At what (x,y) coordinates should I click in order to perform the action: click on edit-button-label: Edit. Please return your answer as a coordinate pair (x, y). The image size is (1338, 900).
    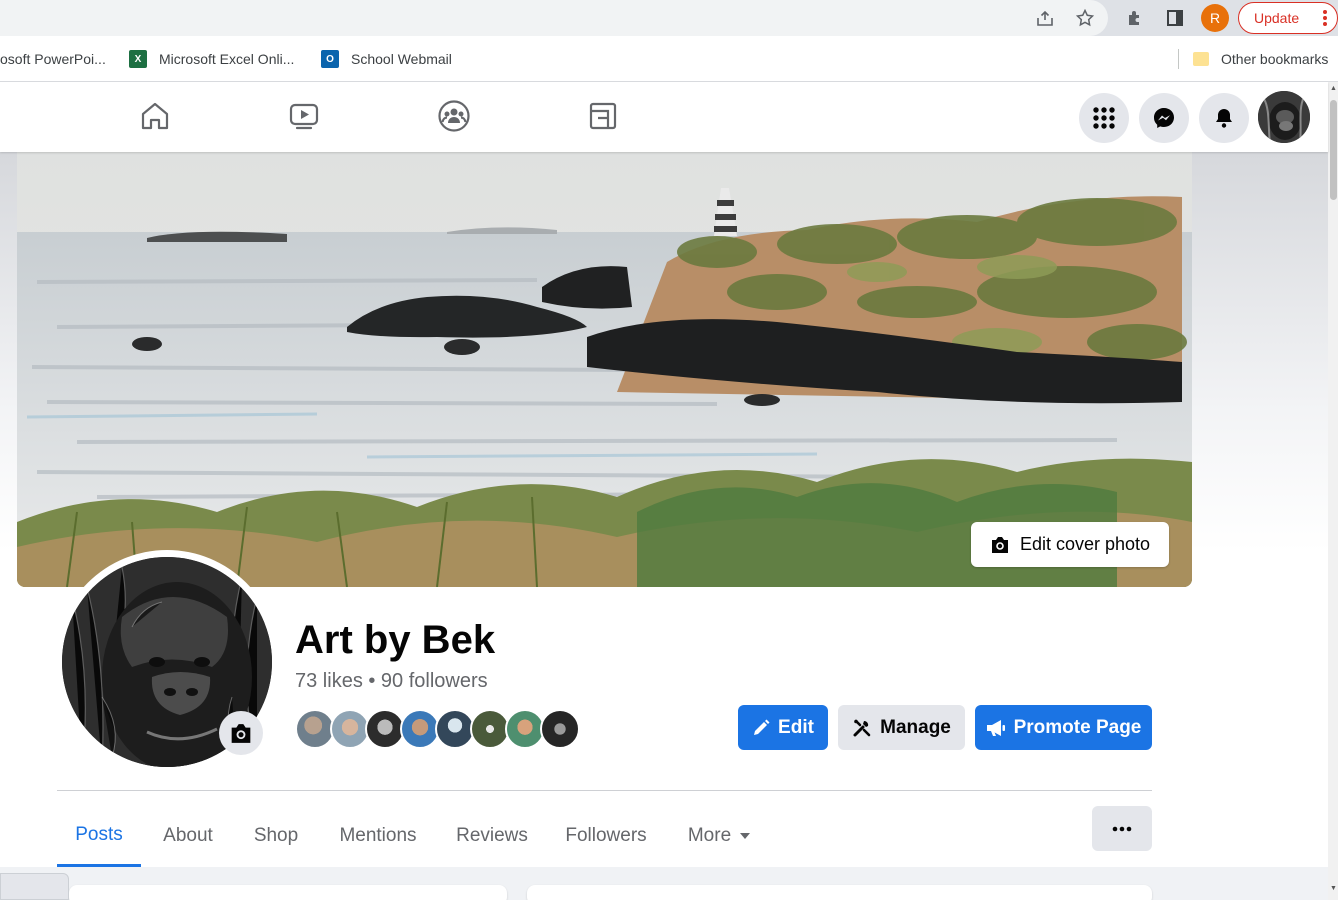
    Looking at the image, I should click on (796, 727).